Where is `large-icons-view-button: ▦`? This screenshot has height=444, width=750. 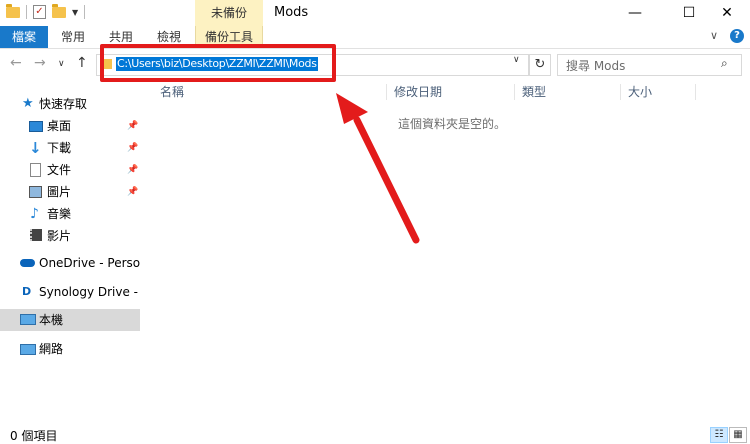
large-icons-view-button: ▦ is located at coordinates (738, 435).